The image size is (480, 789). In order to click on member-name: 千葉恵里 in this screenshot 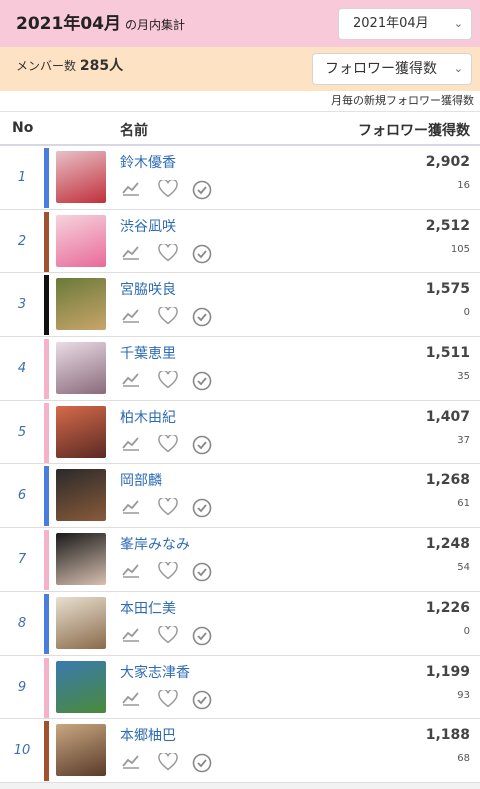, I will do `click(148, 353)`.